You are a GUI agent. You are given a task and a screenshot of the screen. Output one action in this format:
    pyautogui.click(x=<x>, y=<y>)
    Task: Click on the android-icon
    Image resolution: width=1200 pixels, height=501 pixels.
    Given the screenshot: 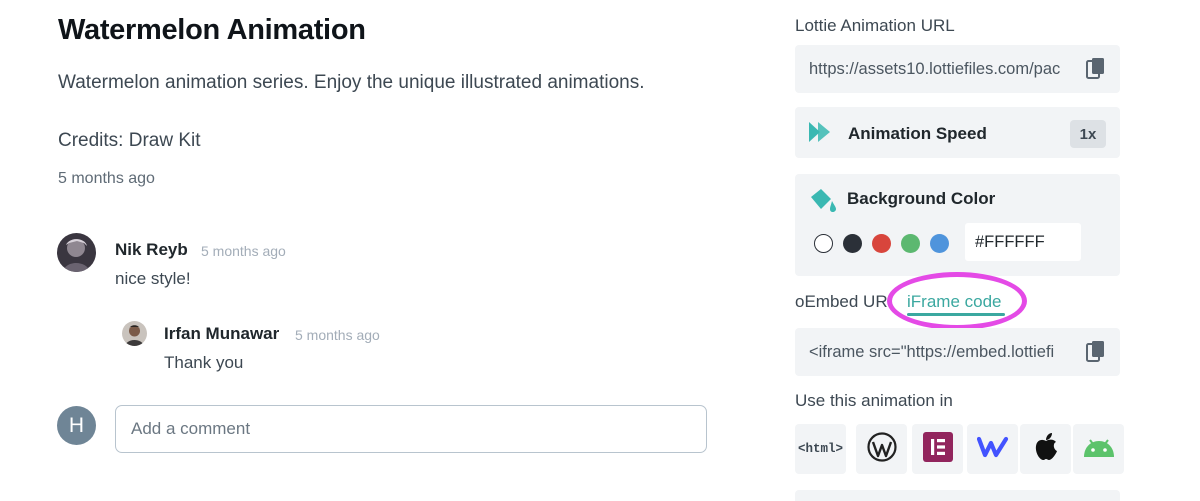 What is the action you would take?
    pyautogui.click(x=1099, y=449)
    